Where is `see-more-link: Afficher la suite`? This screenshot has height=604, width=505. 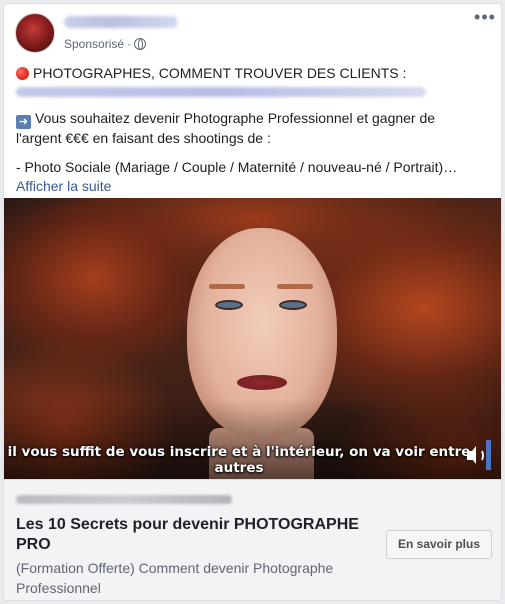
see-more-link: Afficher la suite is located at coordinates (255, 186).